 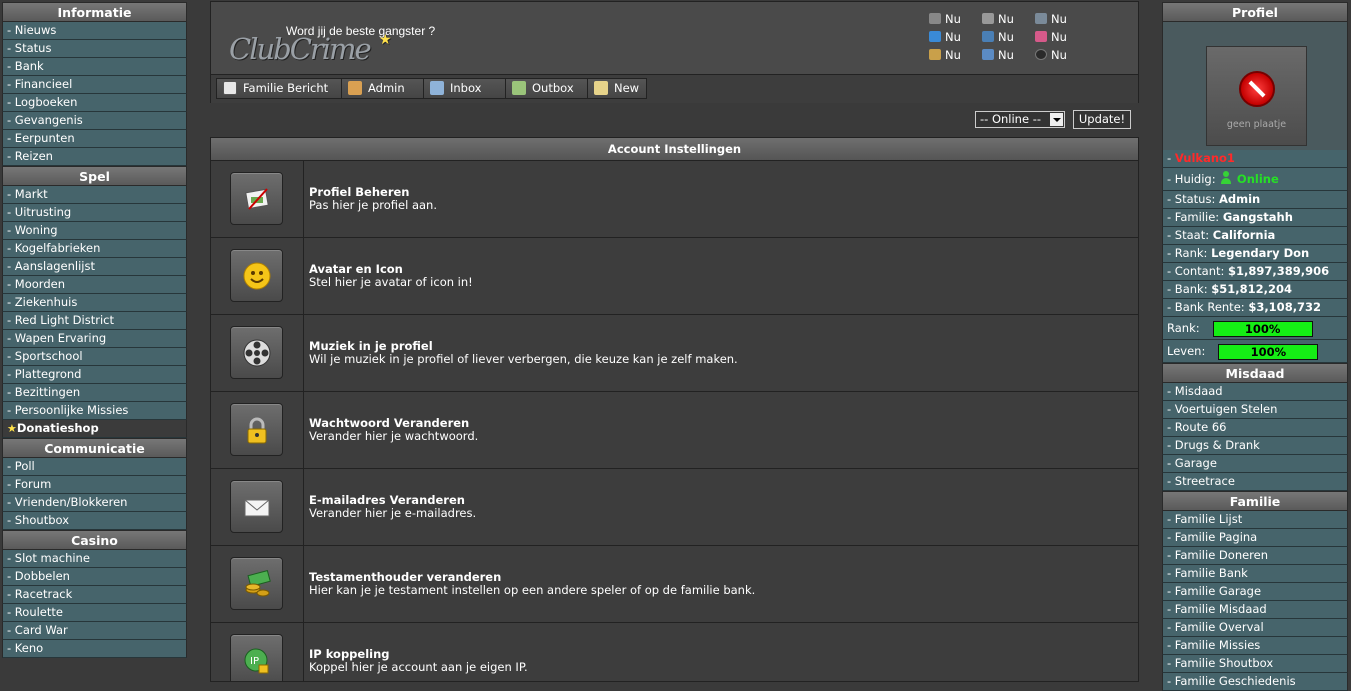 I want to click on tagline: Word jij de beste gangster ?, so click(x=361, y=31).